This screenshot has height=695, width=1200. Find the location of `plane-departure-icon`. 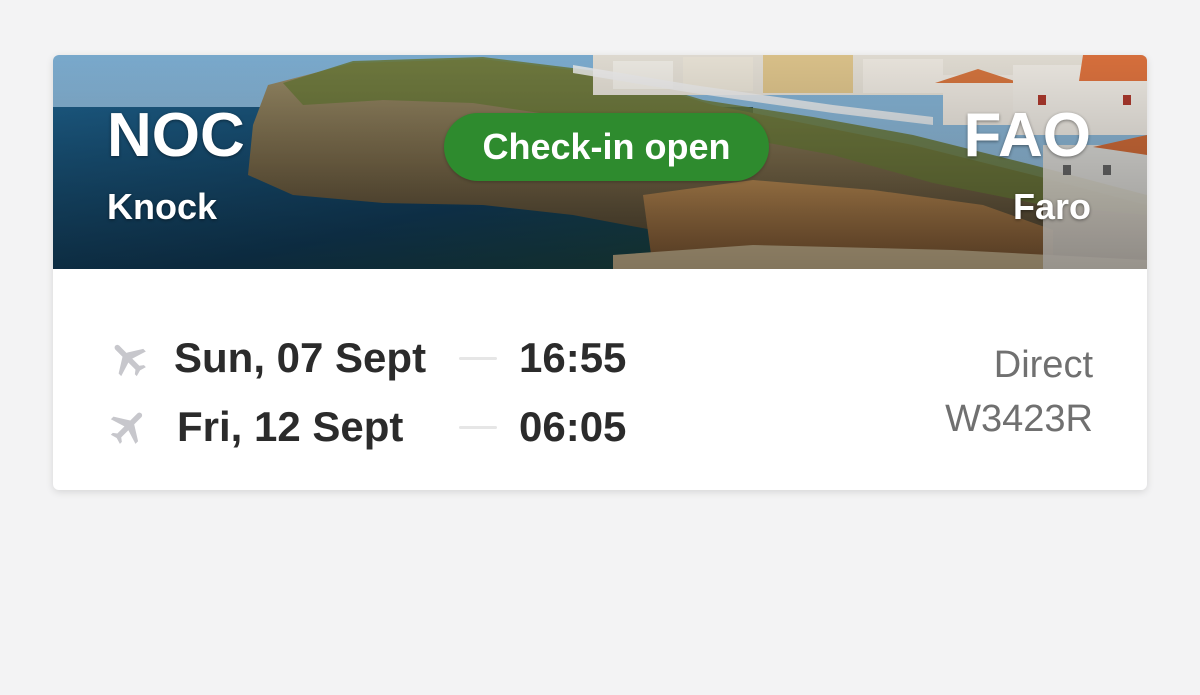

plane-departure-icon is located at coordinates (129, 358).